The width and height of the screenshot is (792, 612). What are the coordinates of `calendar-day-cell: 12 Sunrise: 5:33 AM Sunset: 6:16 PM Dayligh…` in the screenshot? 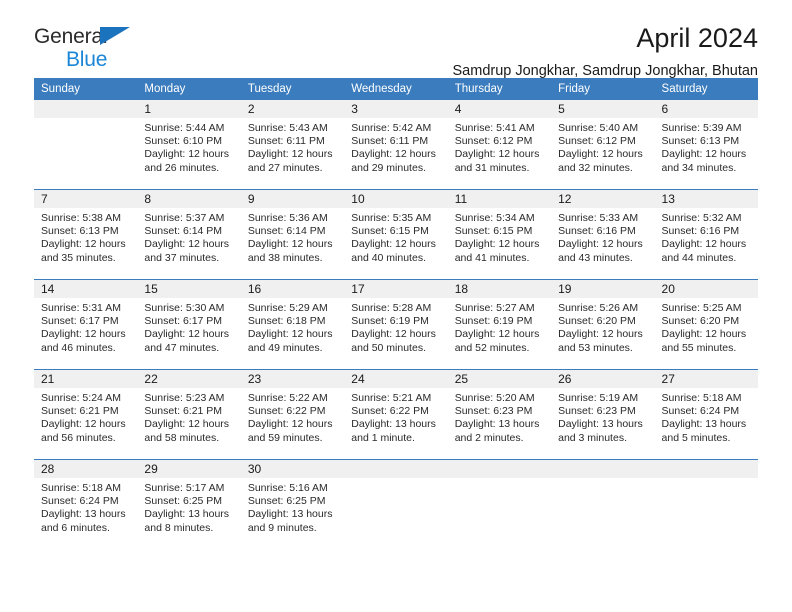 It's located at (603, 234).